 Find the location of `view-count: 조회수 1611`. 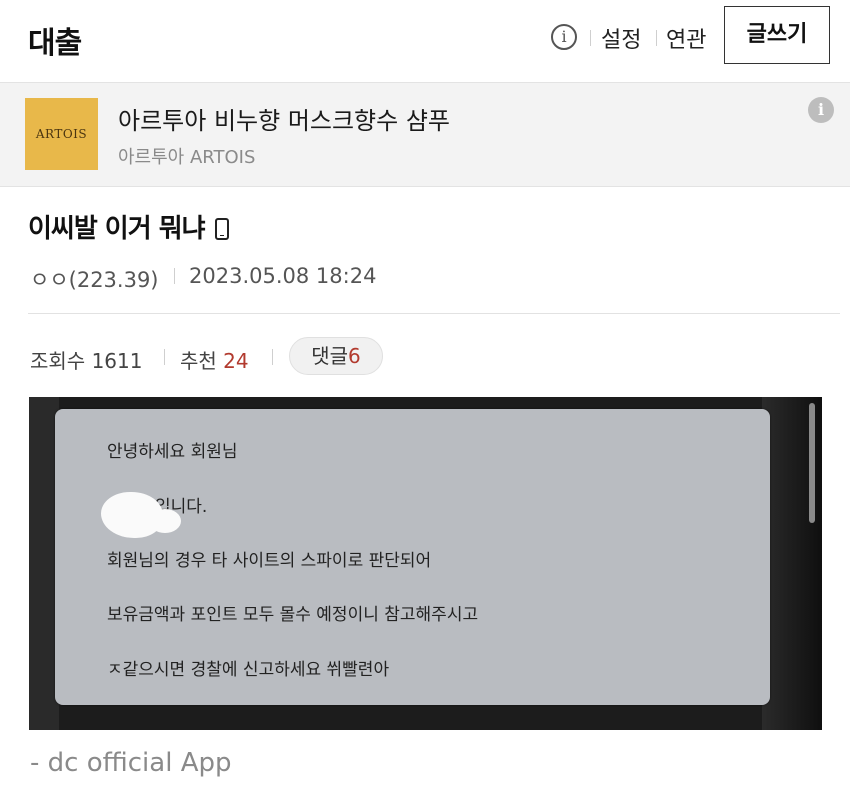

view-count: 조회수 1611 is located at coordinates (86, 359).